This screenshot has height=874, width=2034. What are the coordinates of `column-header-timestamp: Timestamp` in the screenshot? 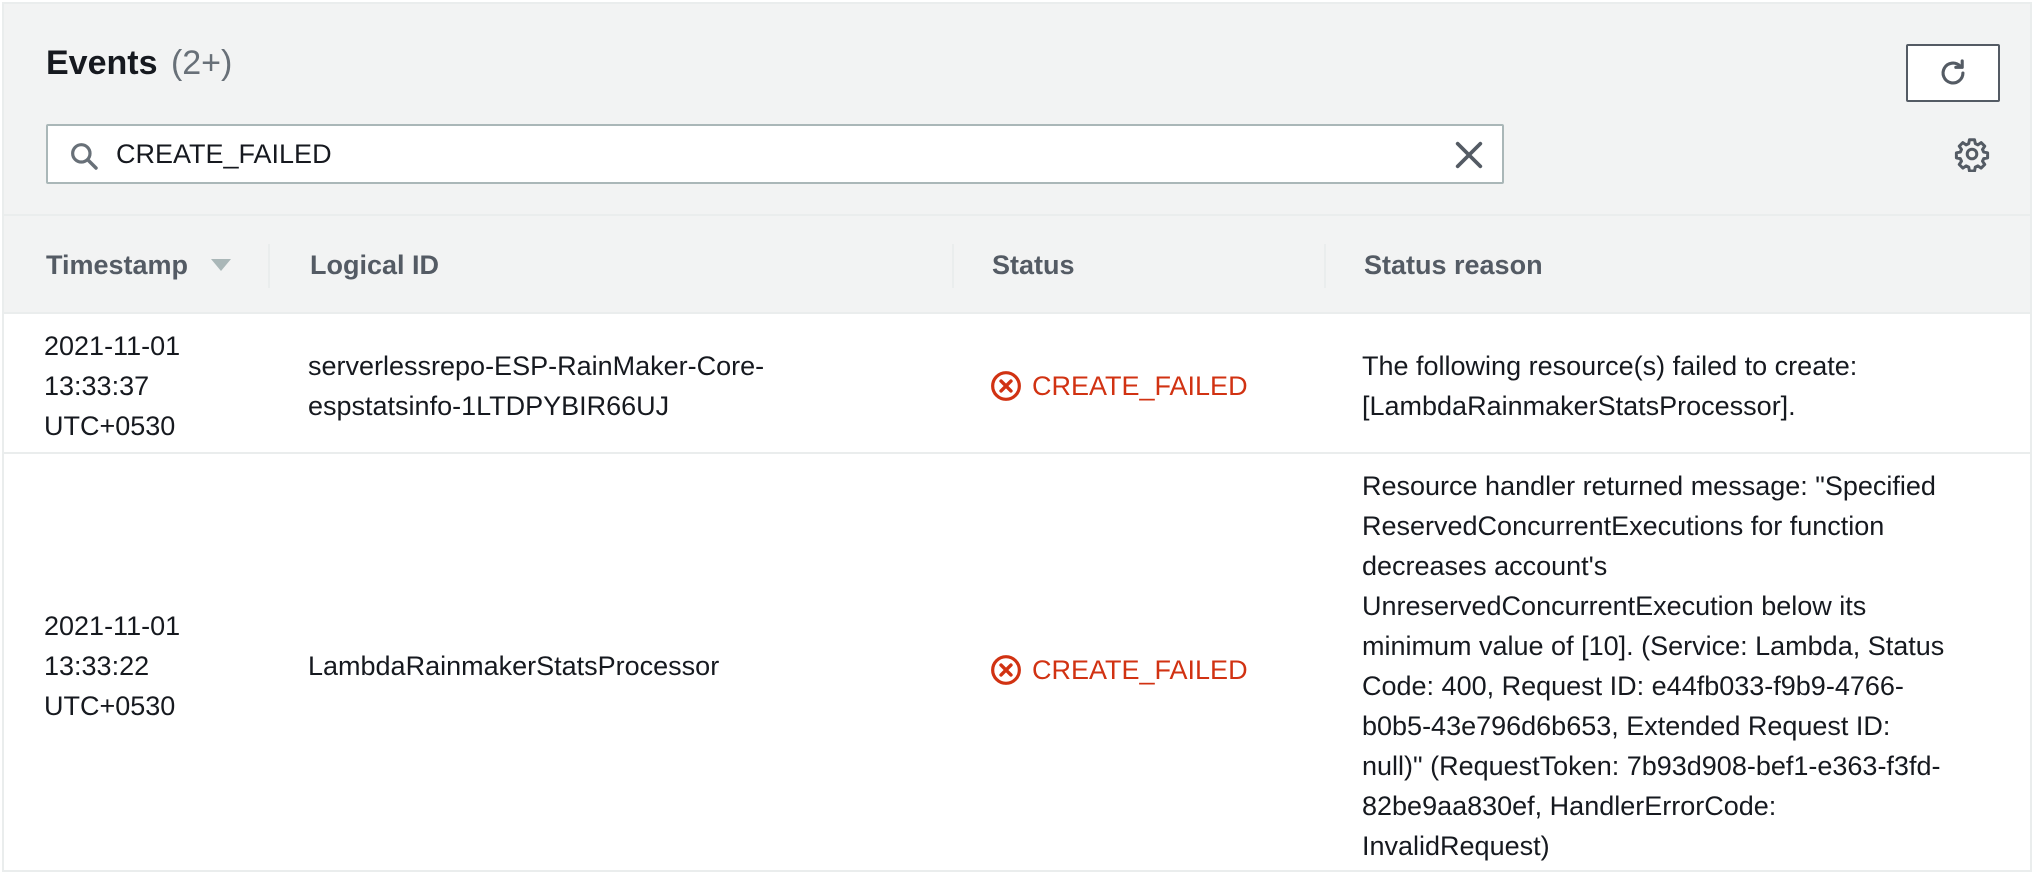 It's located at (139, 265).